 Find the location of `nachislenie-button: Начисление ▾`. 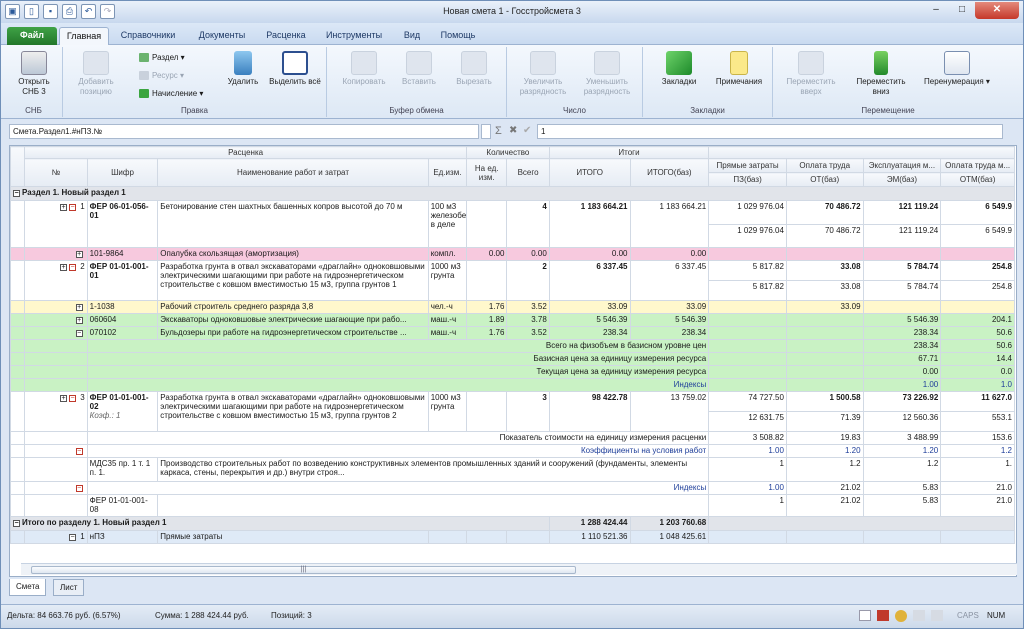

nachislenie-button: Начисление ▾ is located at coordinates (171, 94).